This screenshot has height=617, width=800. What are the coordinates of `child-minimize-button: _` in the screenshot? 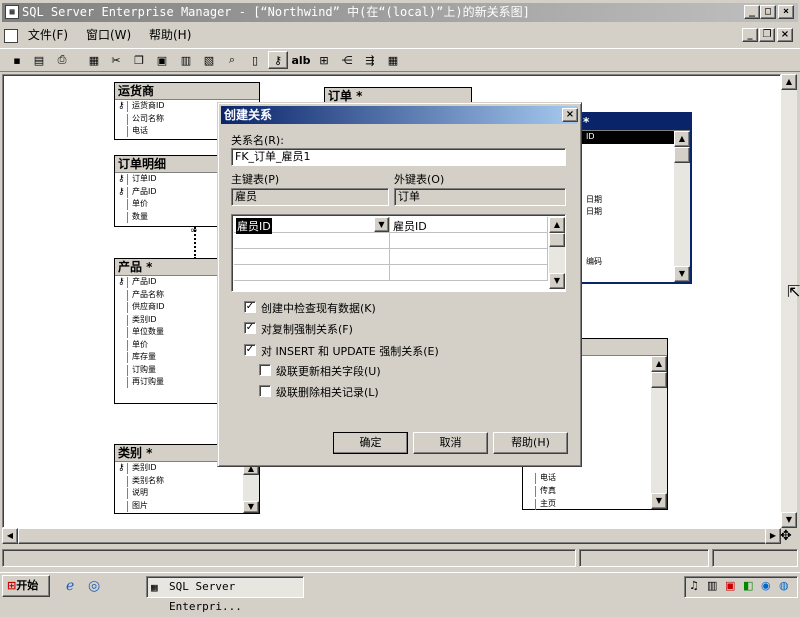 It's located at (750, 35).